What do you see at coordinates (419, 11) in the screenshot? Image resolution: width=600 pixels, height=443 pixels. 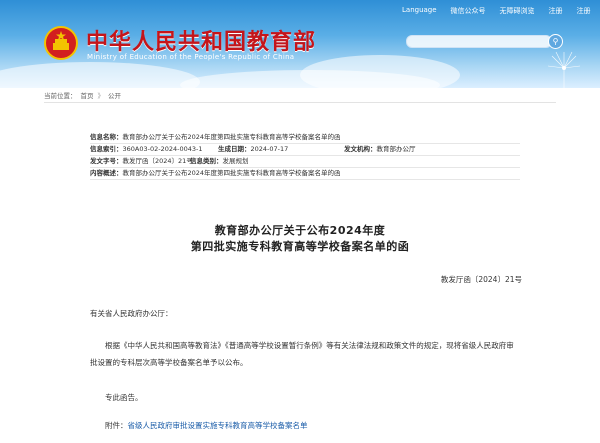 I see `language-link: Language` at bounding box center [419, 11].